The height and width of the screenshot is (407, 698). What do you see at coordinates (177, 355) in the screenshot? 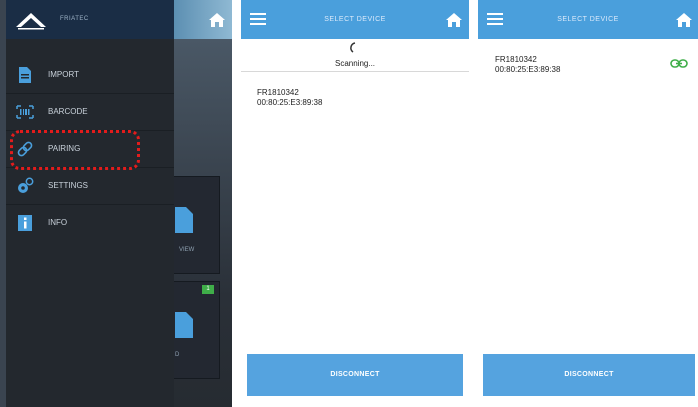
I see `tile-label: D` at bounding box center [177, 355].